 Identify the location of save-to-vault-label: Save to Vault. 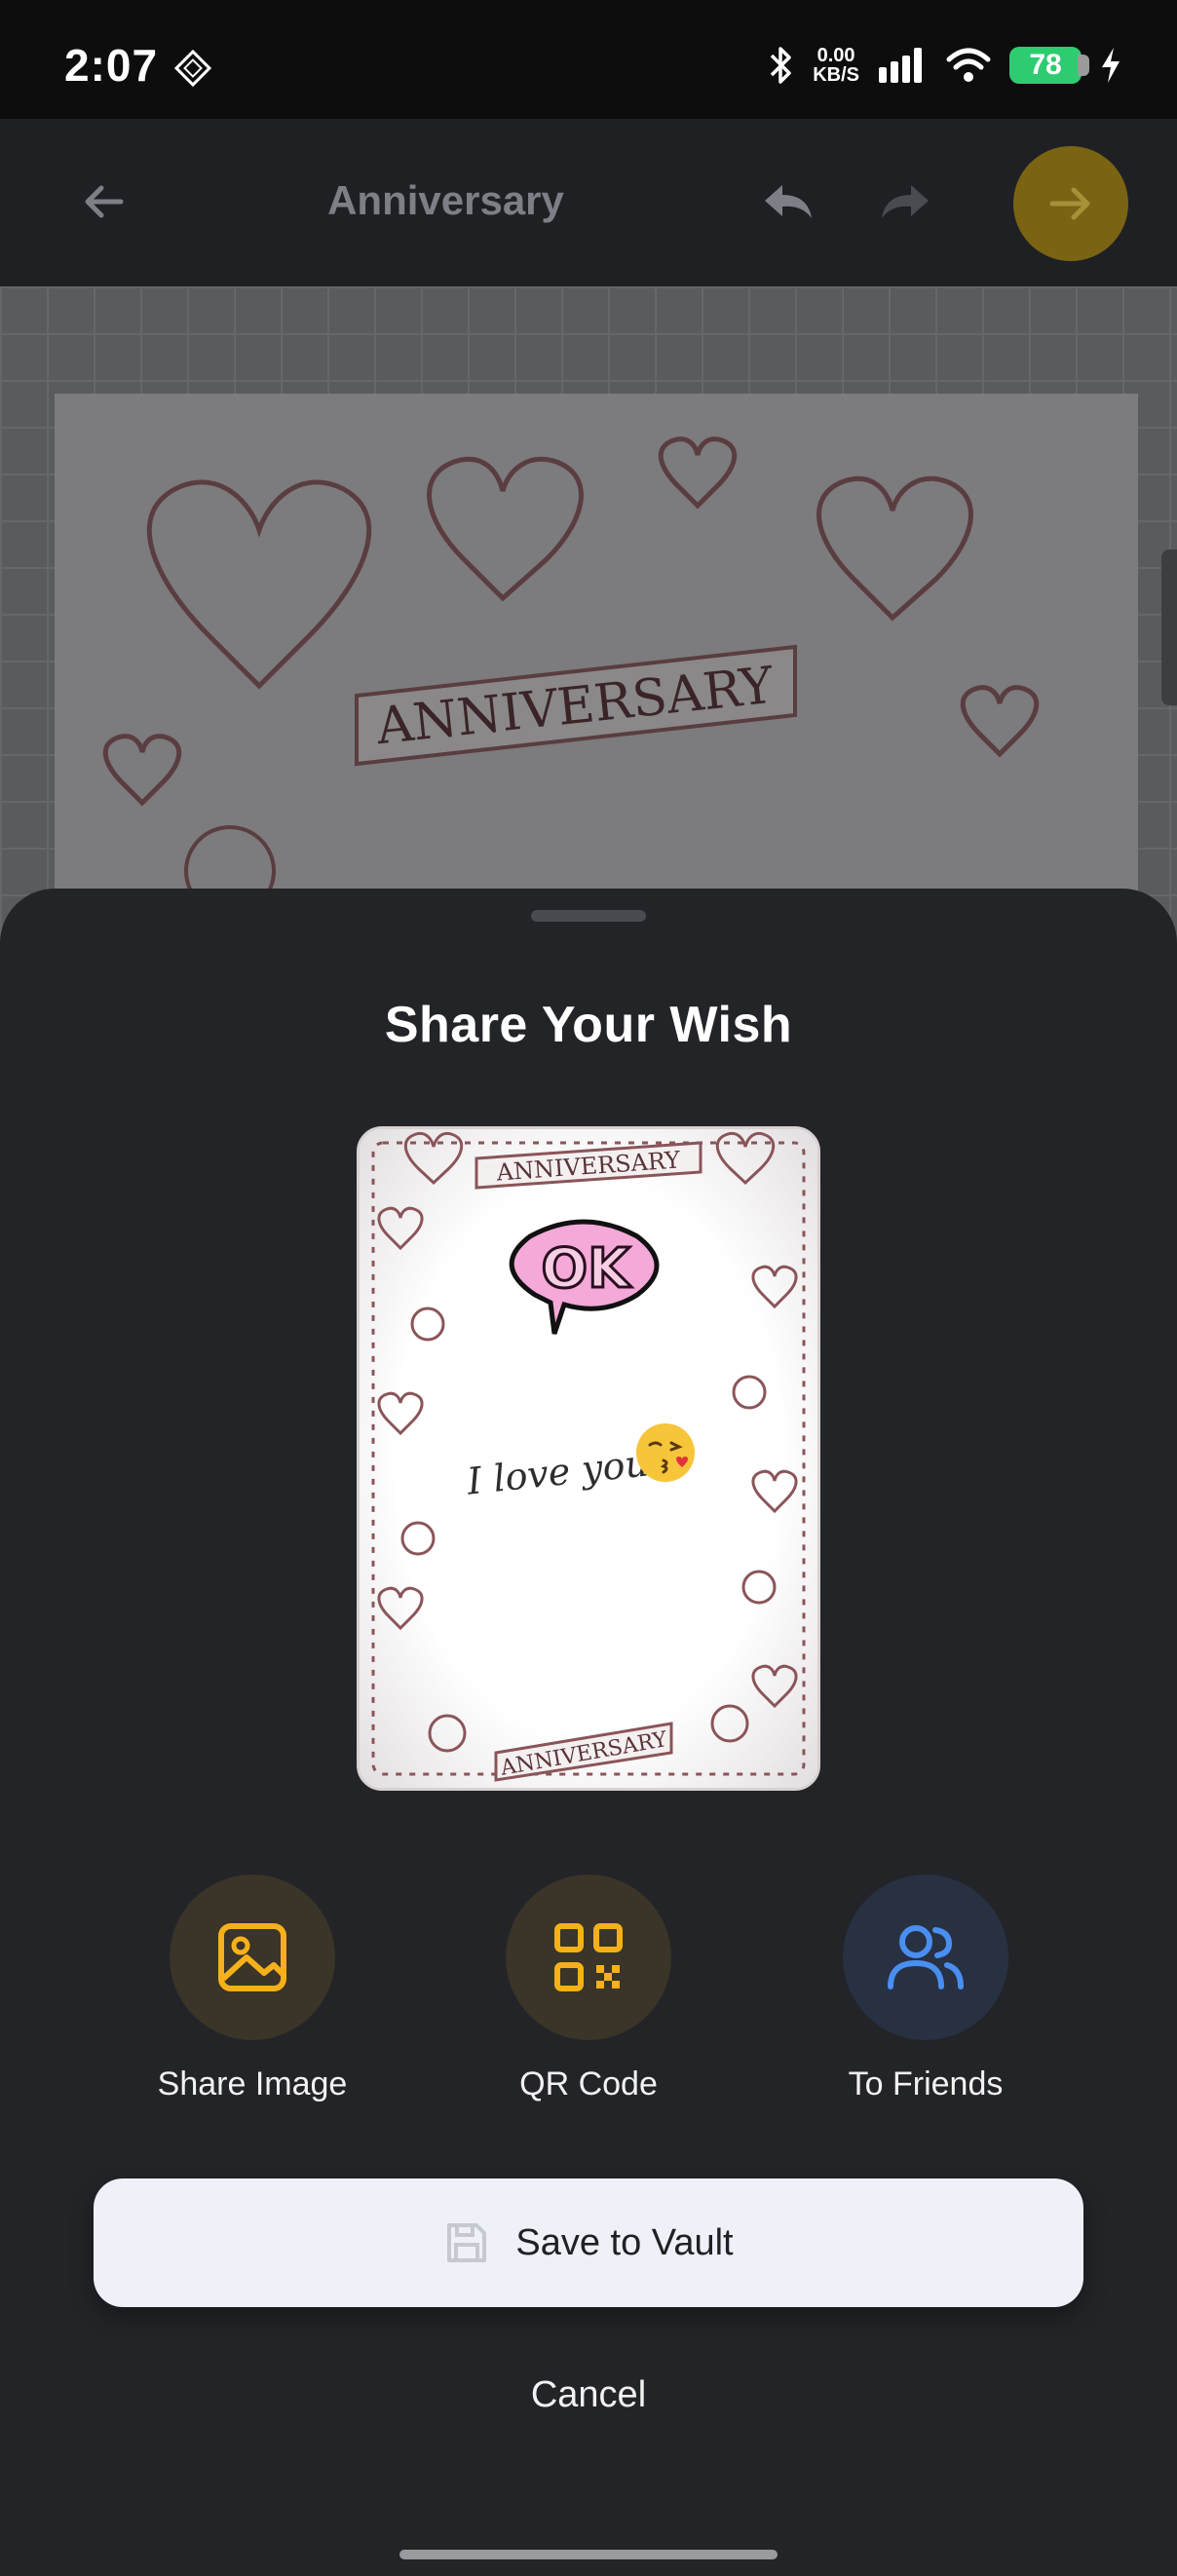
(624, 2242).